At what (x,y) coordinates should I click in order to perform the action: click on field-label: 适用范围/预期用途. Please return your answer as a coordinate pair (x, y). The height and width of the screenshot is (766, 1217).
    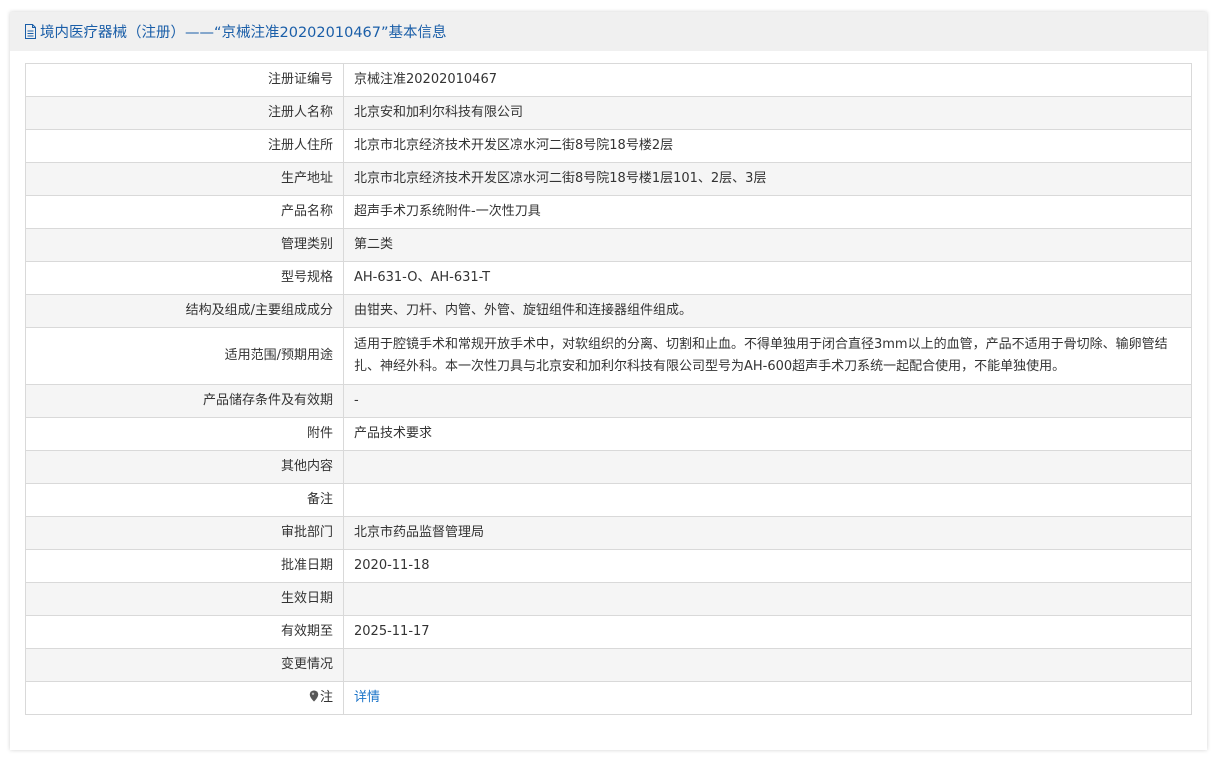
    Looking at the image, I should click on (184, 356).